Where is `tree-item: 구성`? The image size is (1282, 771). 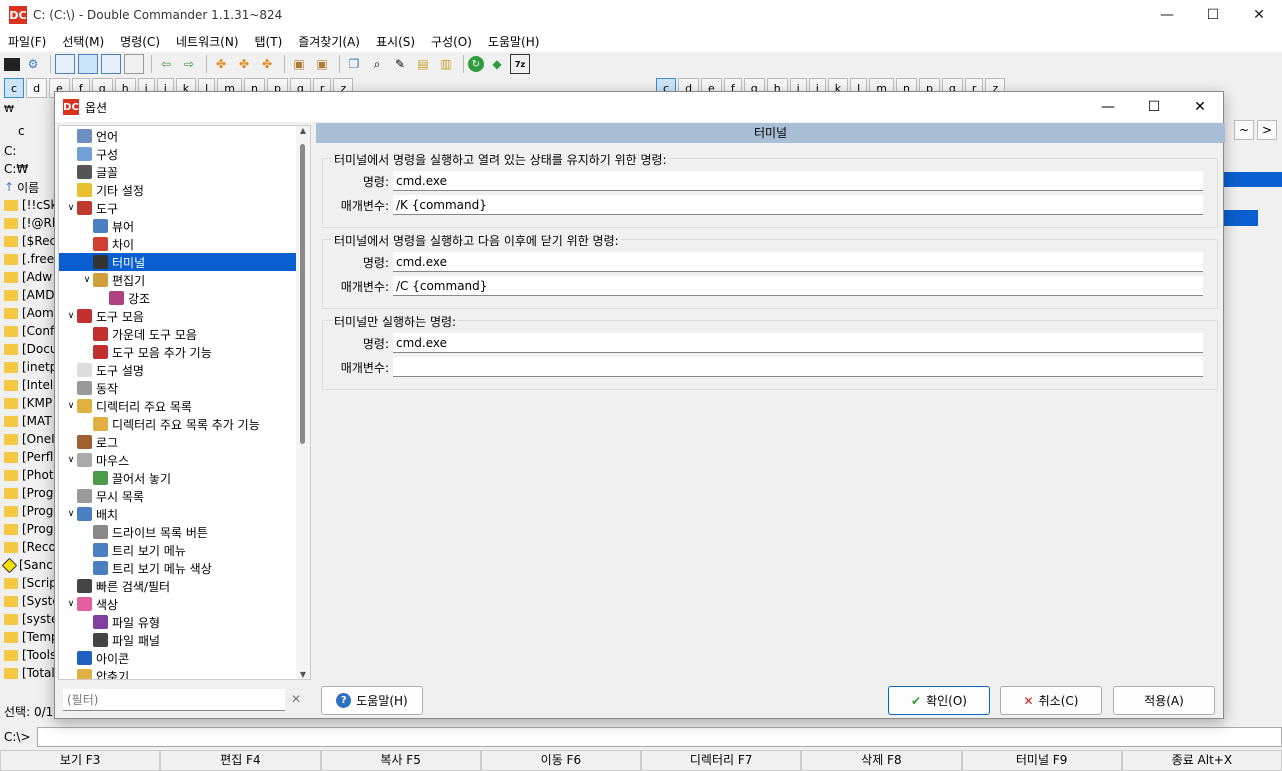
tree-item: 구성 is located at coordinates (178, 154).